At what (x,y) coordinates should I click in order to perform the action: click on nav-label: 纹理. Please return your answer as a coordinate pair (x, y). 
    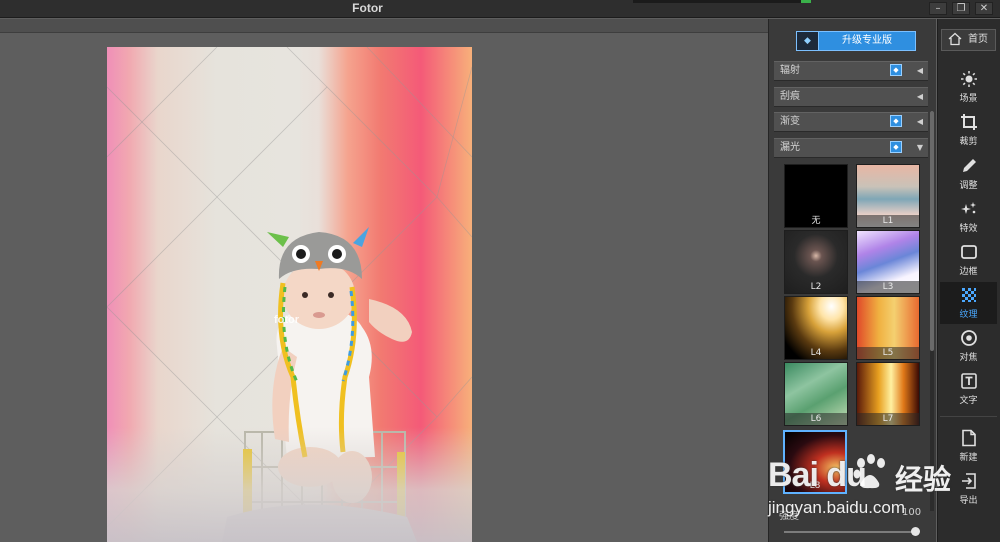
    Looking at the image, I should click on (968, 315).